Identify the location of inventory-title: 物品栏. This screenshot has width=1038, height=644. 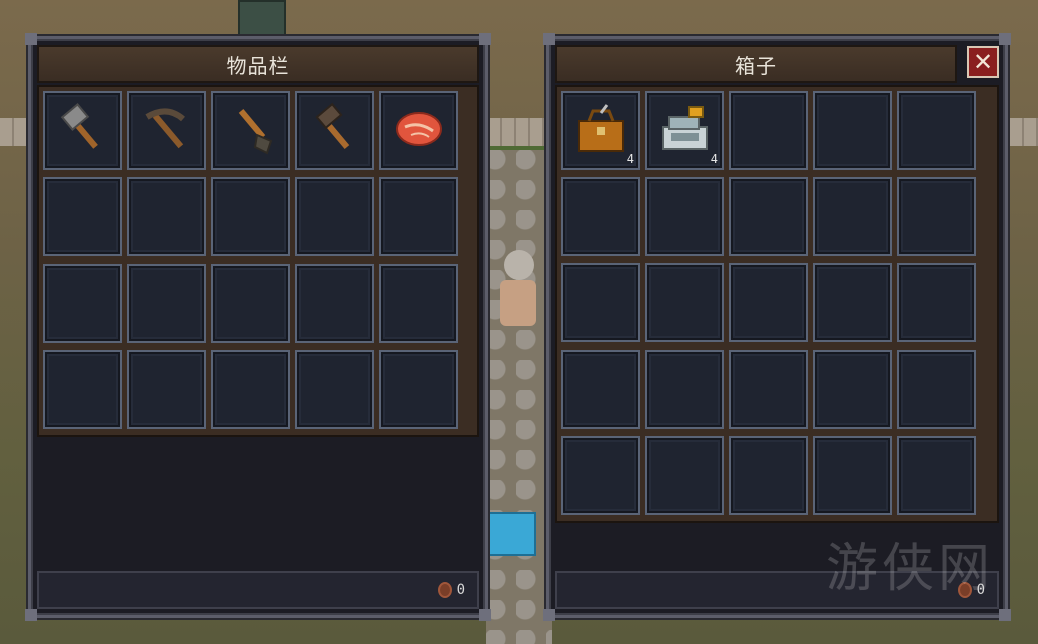
(258, 65).